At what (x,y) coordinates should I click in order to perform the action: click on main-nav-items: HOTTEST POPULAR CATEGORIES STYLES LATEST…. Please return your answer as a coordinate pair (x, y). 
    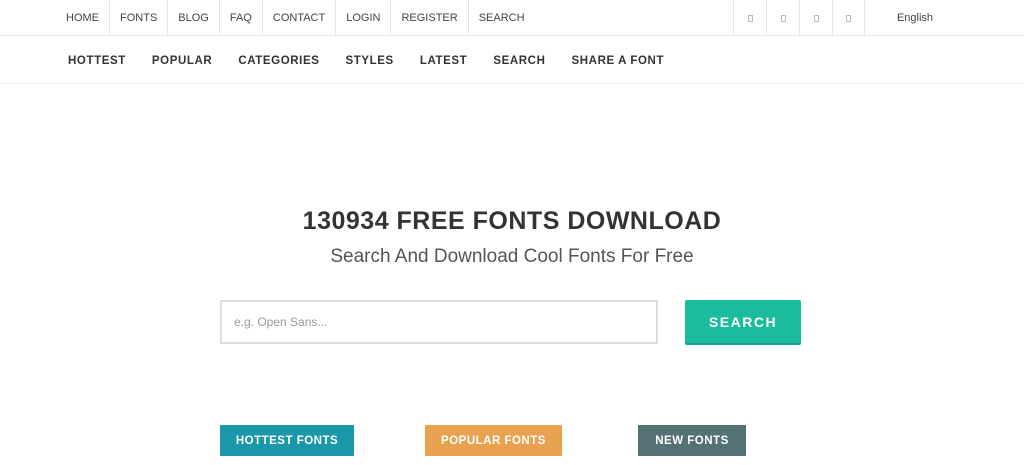
    Looking at the image, I should click on (379, 60).